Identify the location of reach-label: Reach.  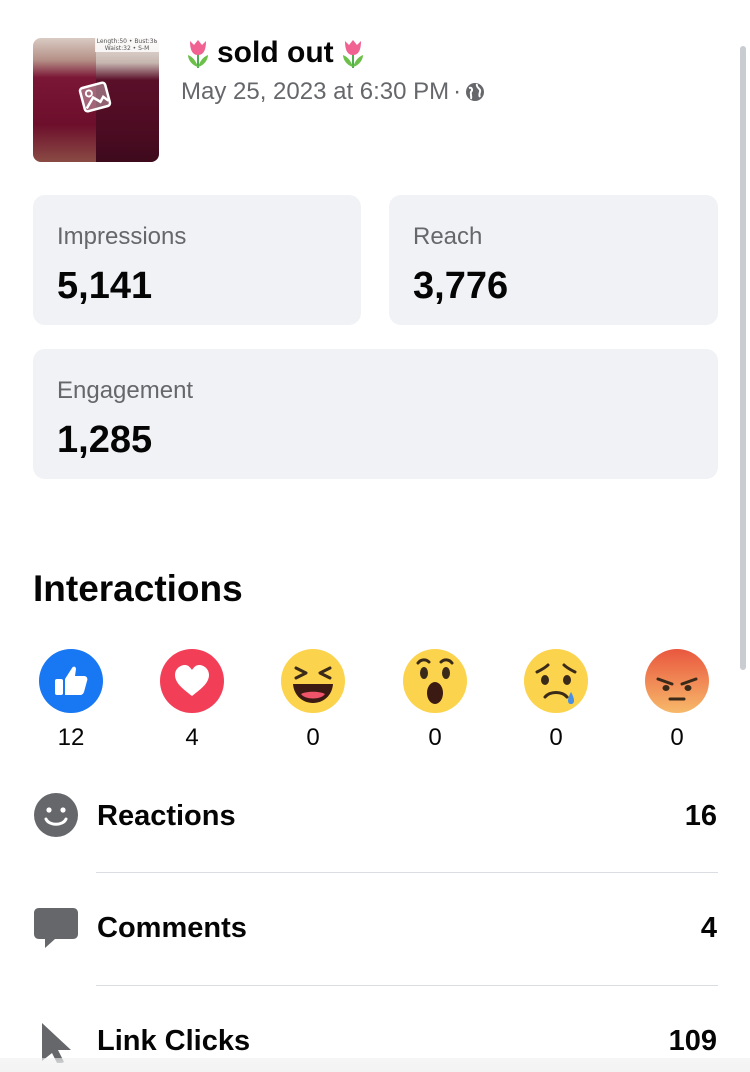
(448, 236).